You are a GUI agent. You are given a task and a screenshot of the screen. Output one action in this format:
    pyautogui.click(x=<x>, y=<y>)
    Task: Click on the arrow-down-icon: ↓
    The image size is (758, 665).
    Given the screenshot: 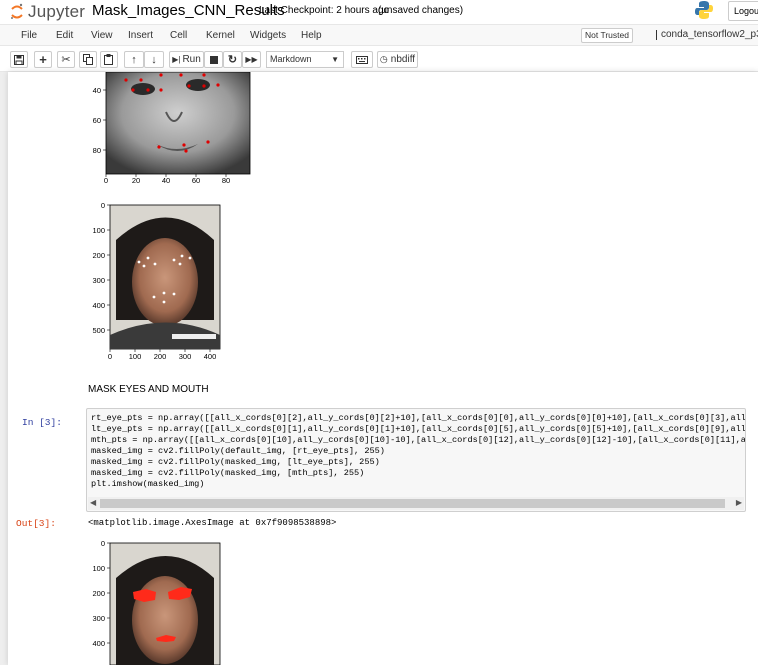 What is the action you would take?
    pyautogui.click(x=154, y=59)
    